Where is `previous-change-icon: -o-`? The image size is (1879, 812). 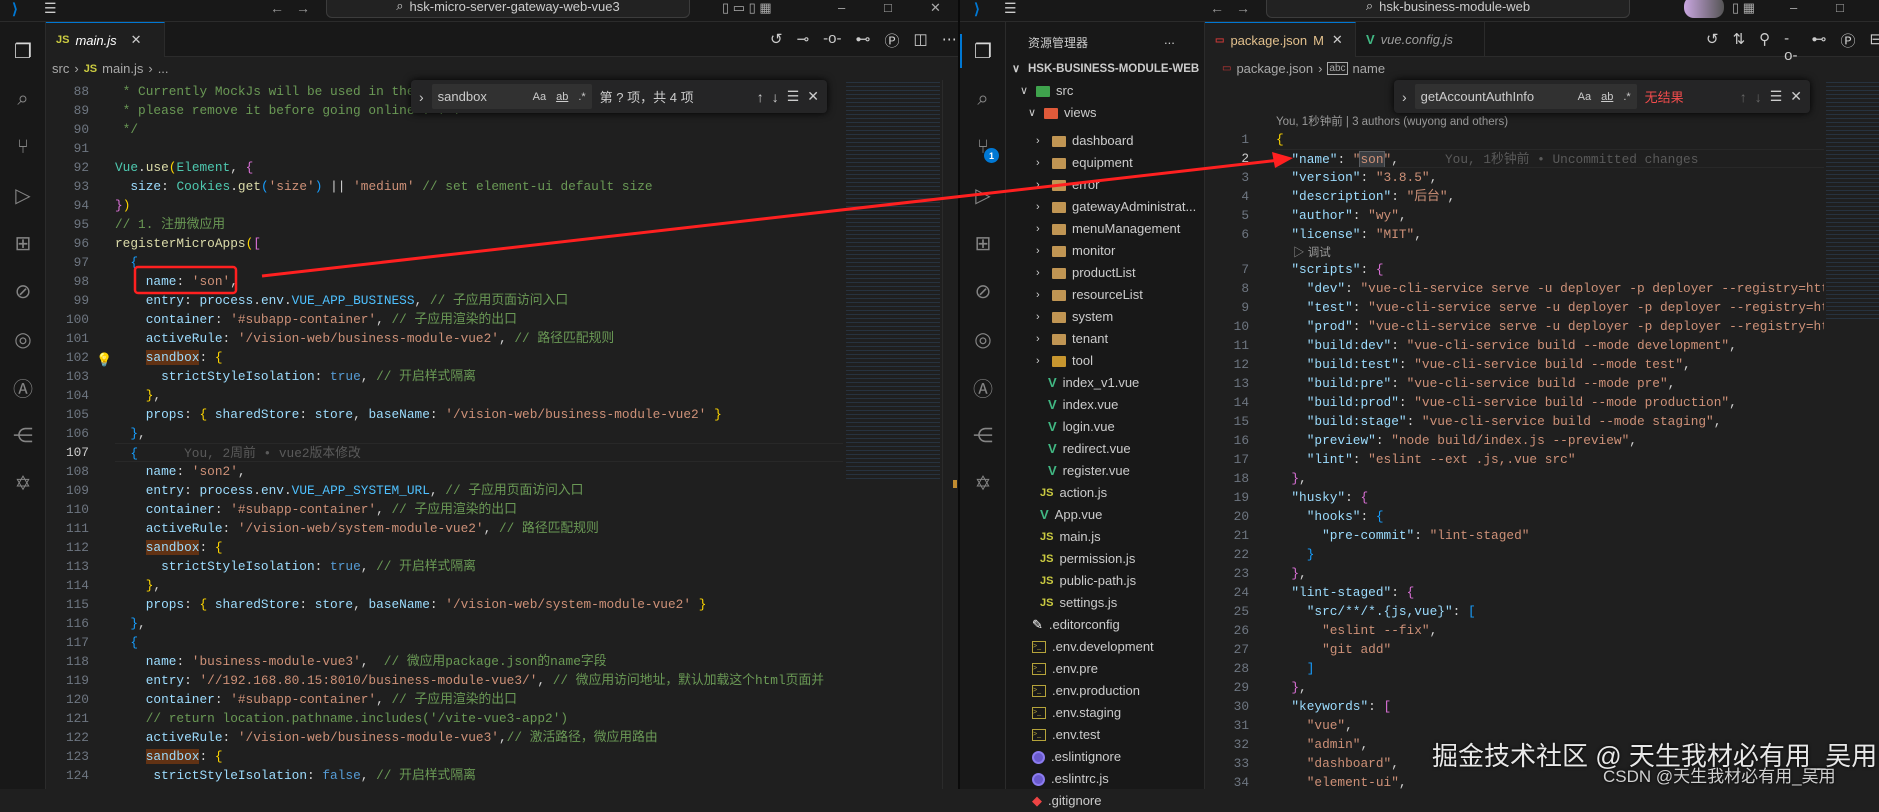 previous-change-icon: -o- is located at coordinates (1790, 47).